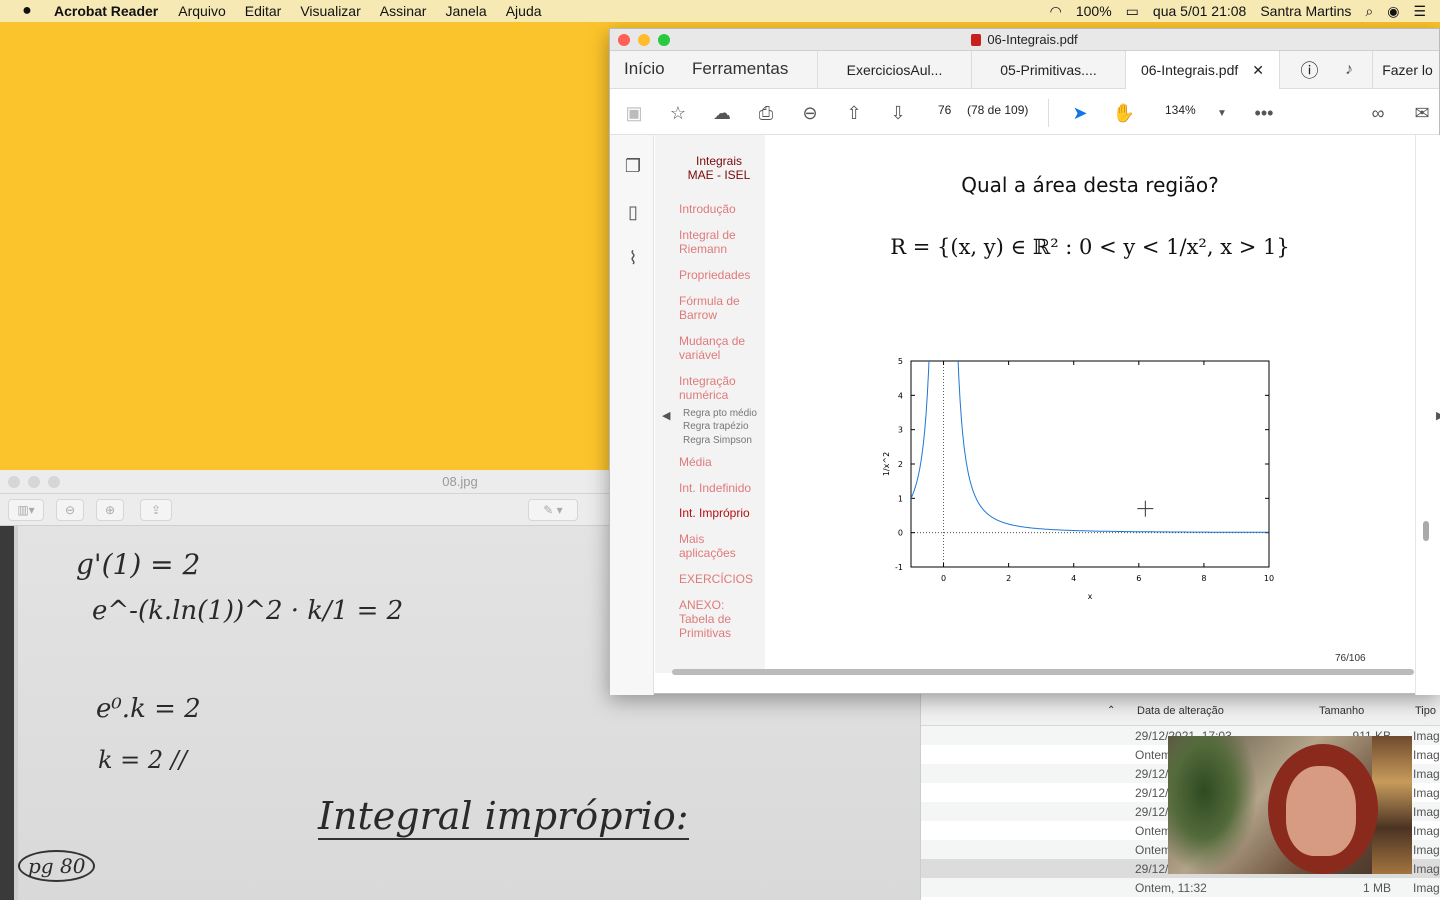  I want to click on plot-frame, so click(1090, 464).